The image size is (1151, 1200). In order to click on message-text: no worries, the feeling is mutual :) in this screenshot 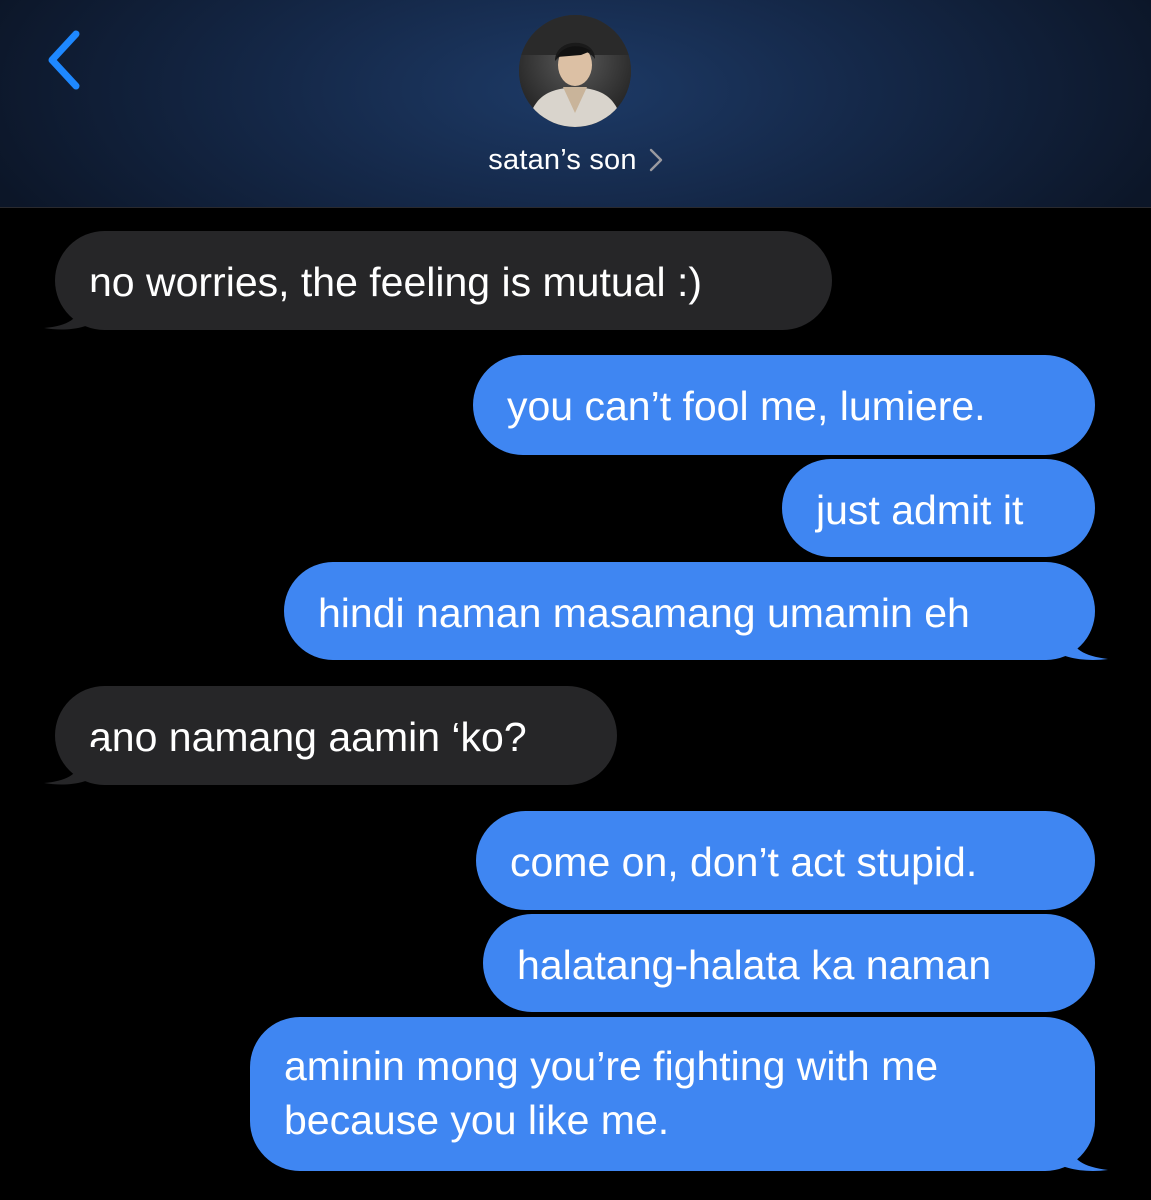, I will do `click(395, 282)`.